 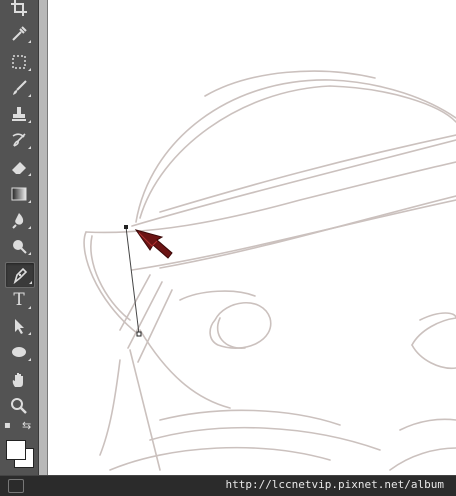 I want to click on gradient-tool, so click(x=19, y=194).